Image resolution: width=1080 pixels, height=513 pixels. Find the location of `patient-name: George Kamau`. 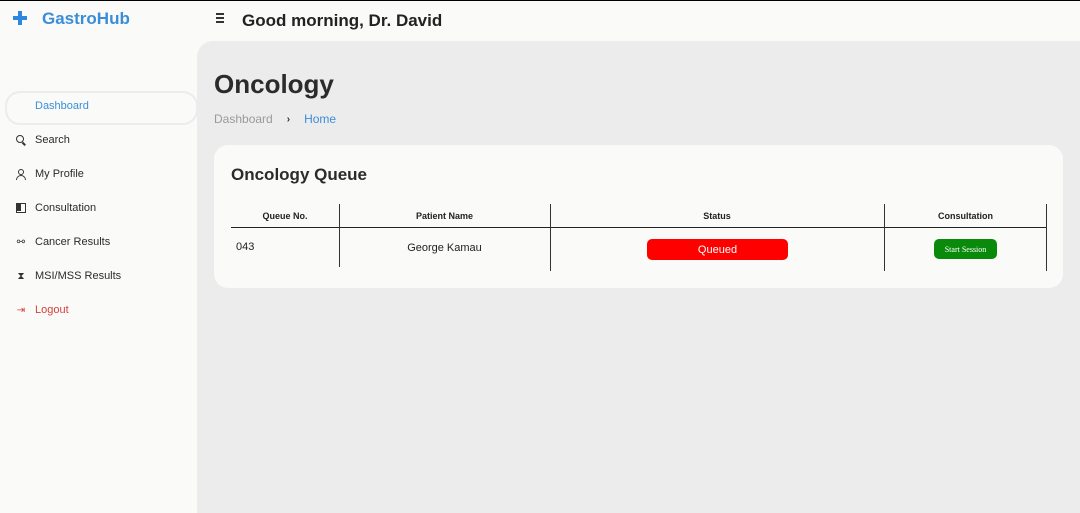

patient-name: George Kamau is located at coordinates (444, 248).